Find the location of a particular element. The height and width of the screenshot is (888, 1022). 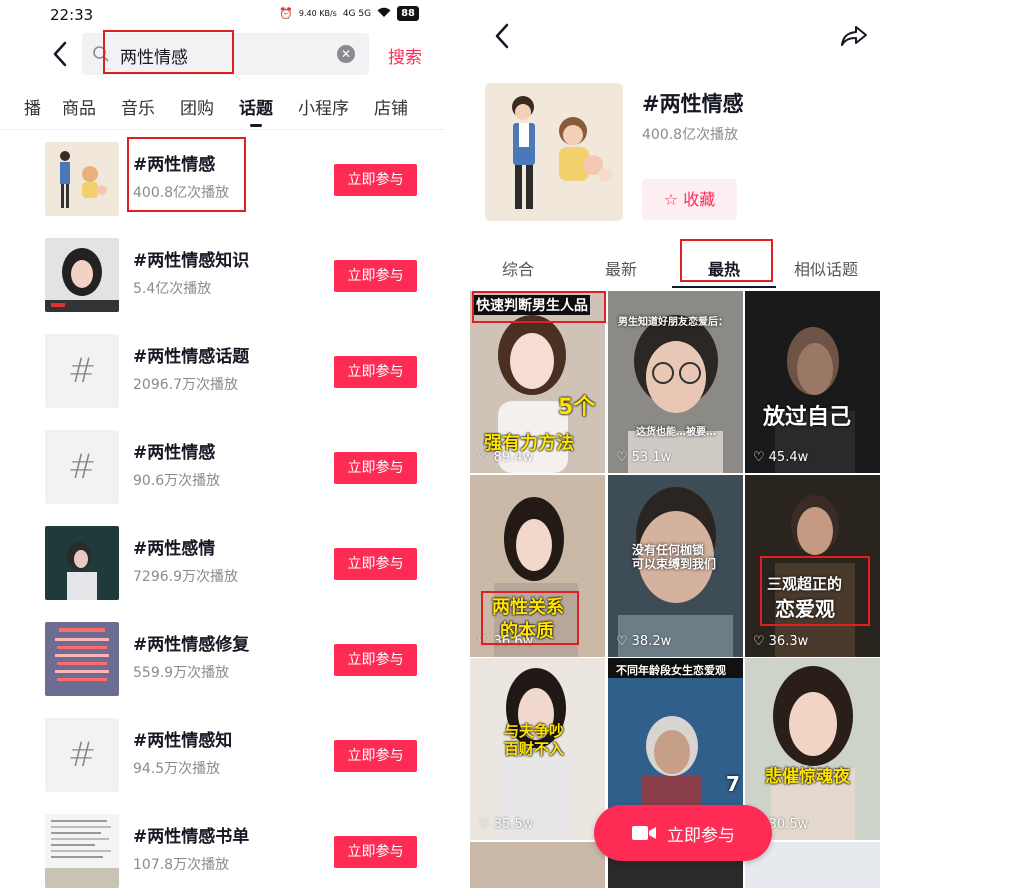

tab-topics: 话题 is located at coordinates (256, 106).